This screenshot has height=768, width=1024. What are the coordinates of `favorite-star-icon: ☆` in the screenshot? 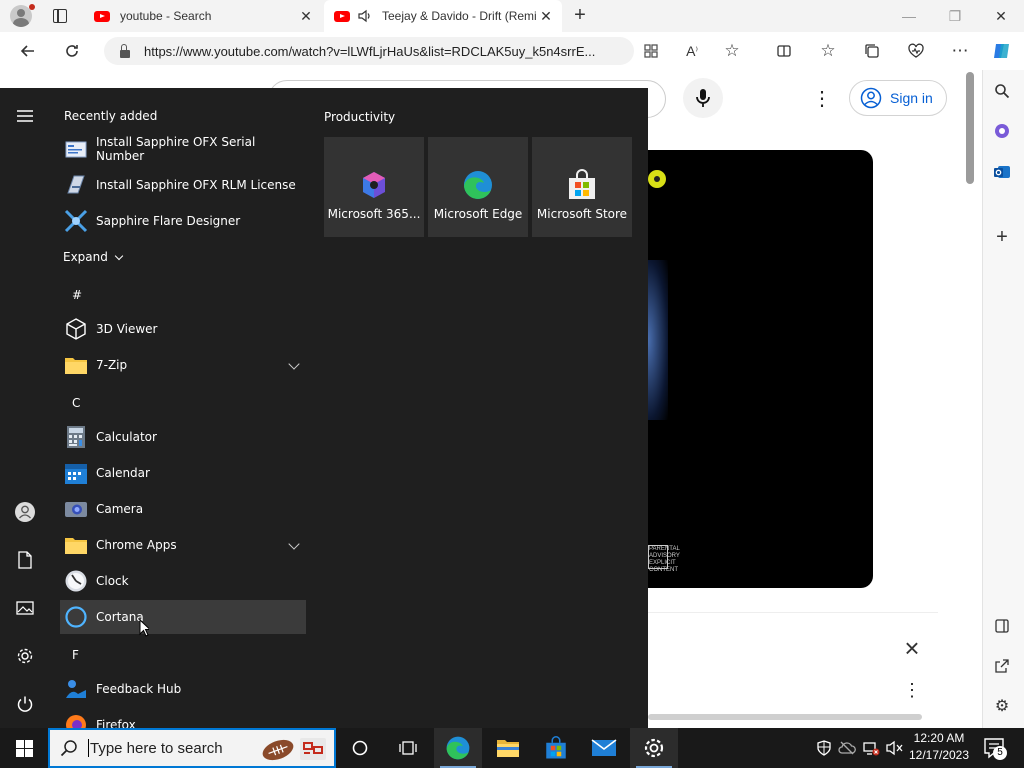 It's located at (732, 51).